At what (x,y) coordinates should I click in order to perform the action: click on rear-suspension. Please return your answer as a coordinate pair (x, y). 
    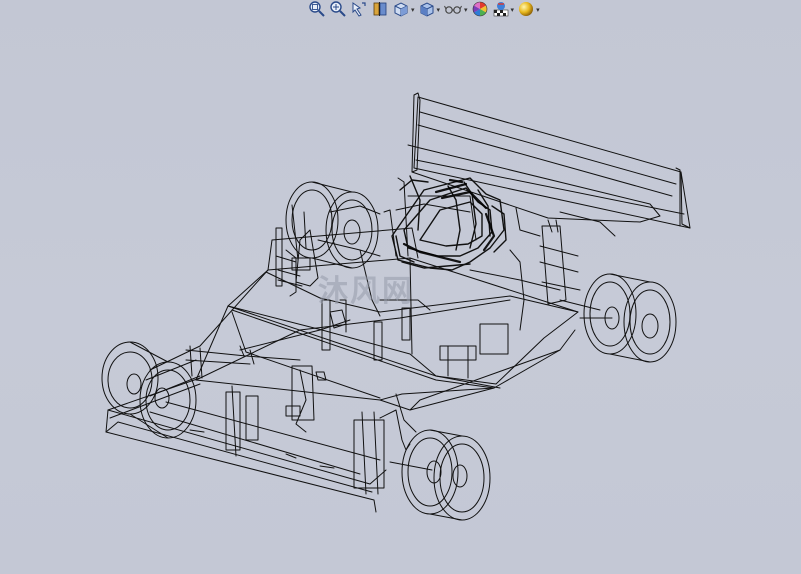
    Looking at the image, I should click on (428, 292).